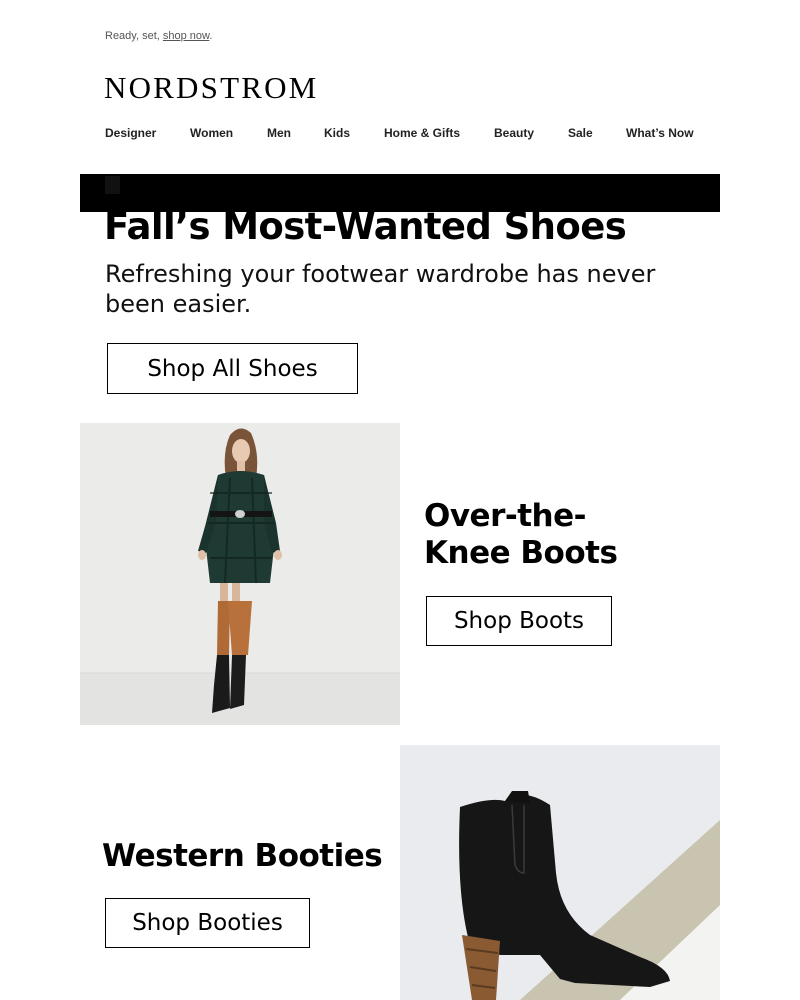 The width and height of the screenshot is (800, 1000). Describe the element at coordinates (514, 133) in the screenshot. I see `nav-item-beauty: Beauty` at that location.